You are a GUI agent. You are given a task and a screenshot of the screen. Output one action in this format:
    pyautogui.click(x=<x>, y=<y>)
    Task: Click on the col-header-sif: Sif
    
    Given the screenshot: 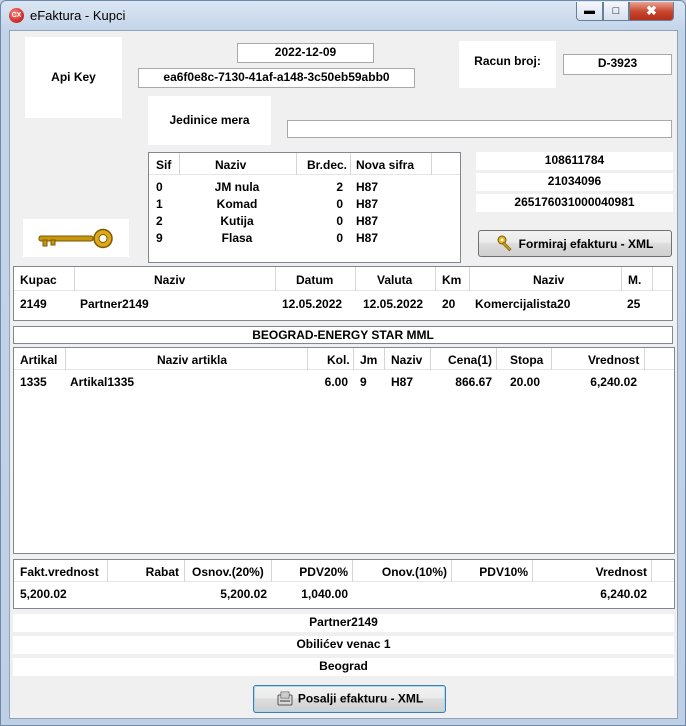 What is the action you would take?
    pyautogui.click(x=163, y=165)
    